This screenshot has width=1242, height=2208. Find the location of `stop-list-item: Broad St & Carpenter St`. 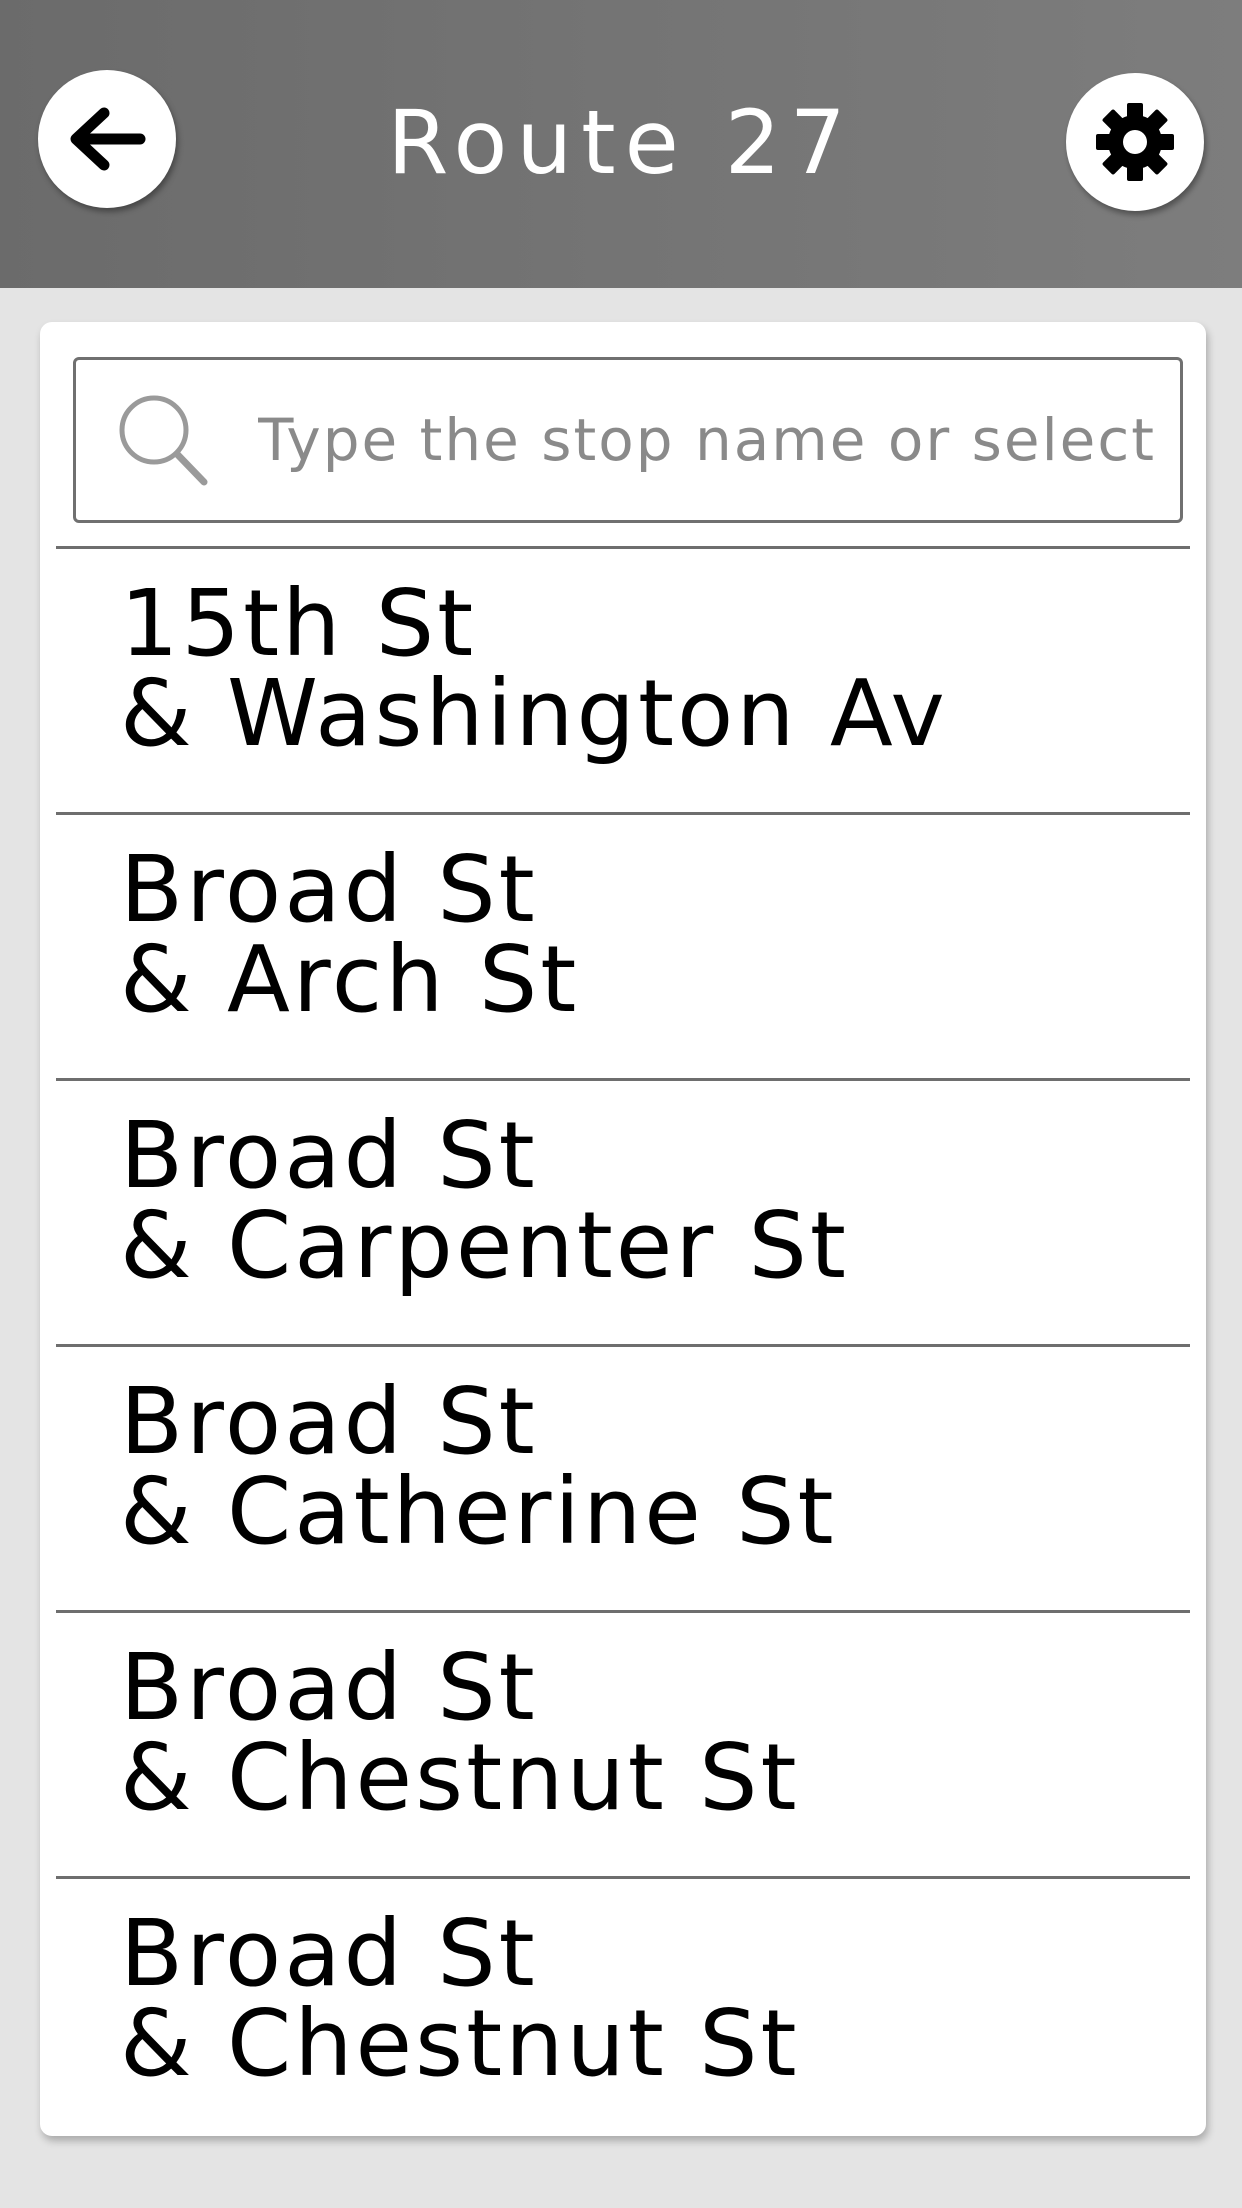

stop-list-item: Broad St & Carpenter St is located at coordinates (623, 1211).